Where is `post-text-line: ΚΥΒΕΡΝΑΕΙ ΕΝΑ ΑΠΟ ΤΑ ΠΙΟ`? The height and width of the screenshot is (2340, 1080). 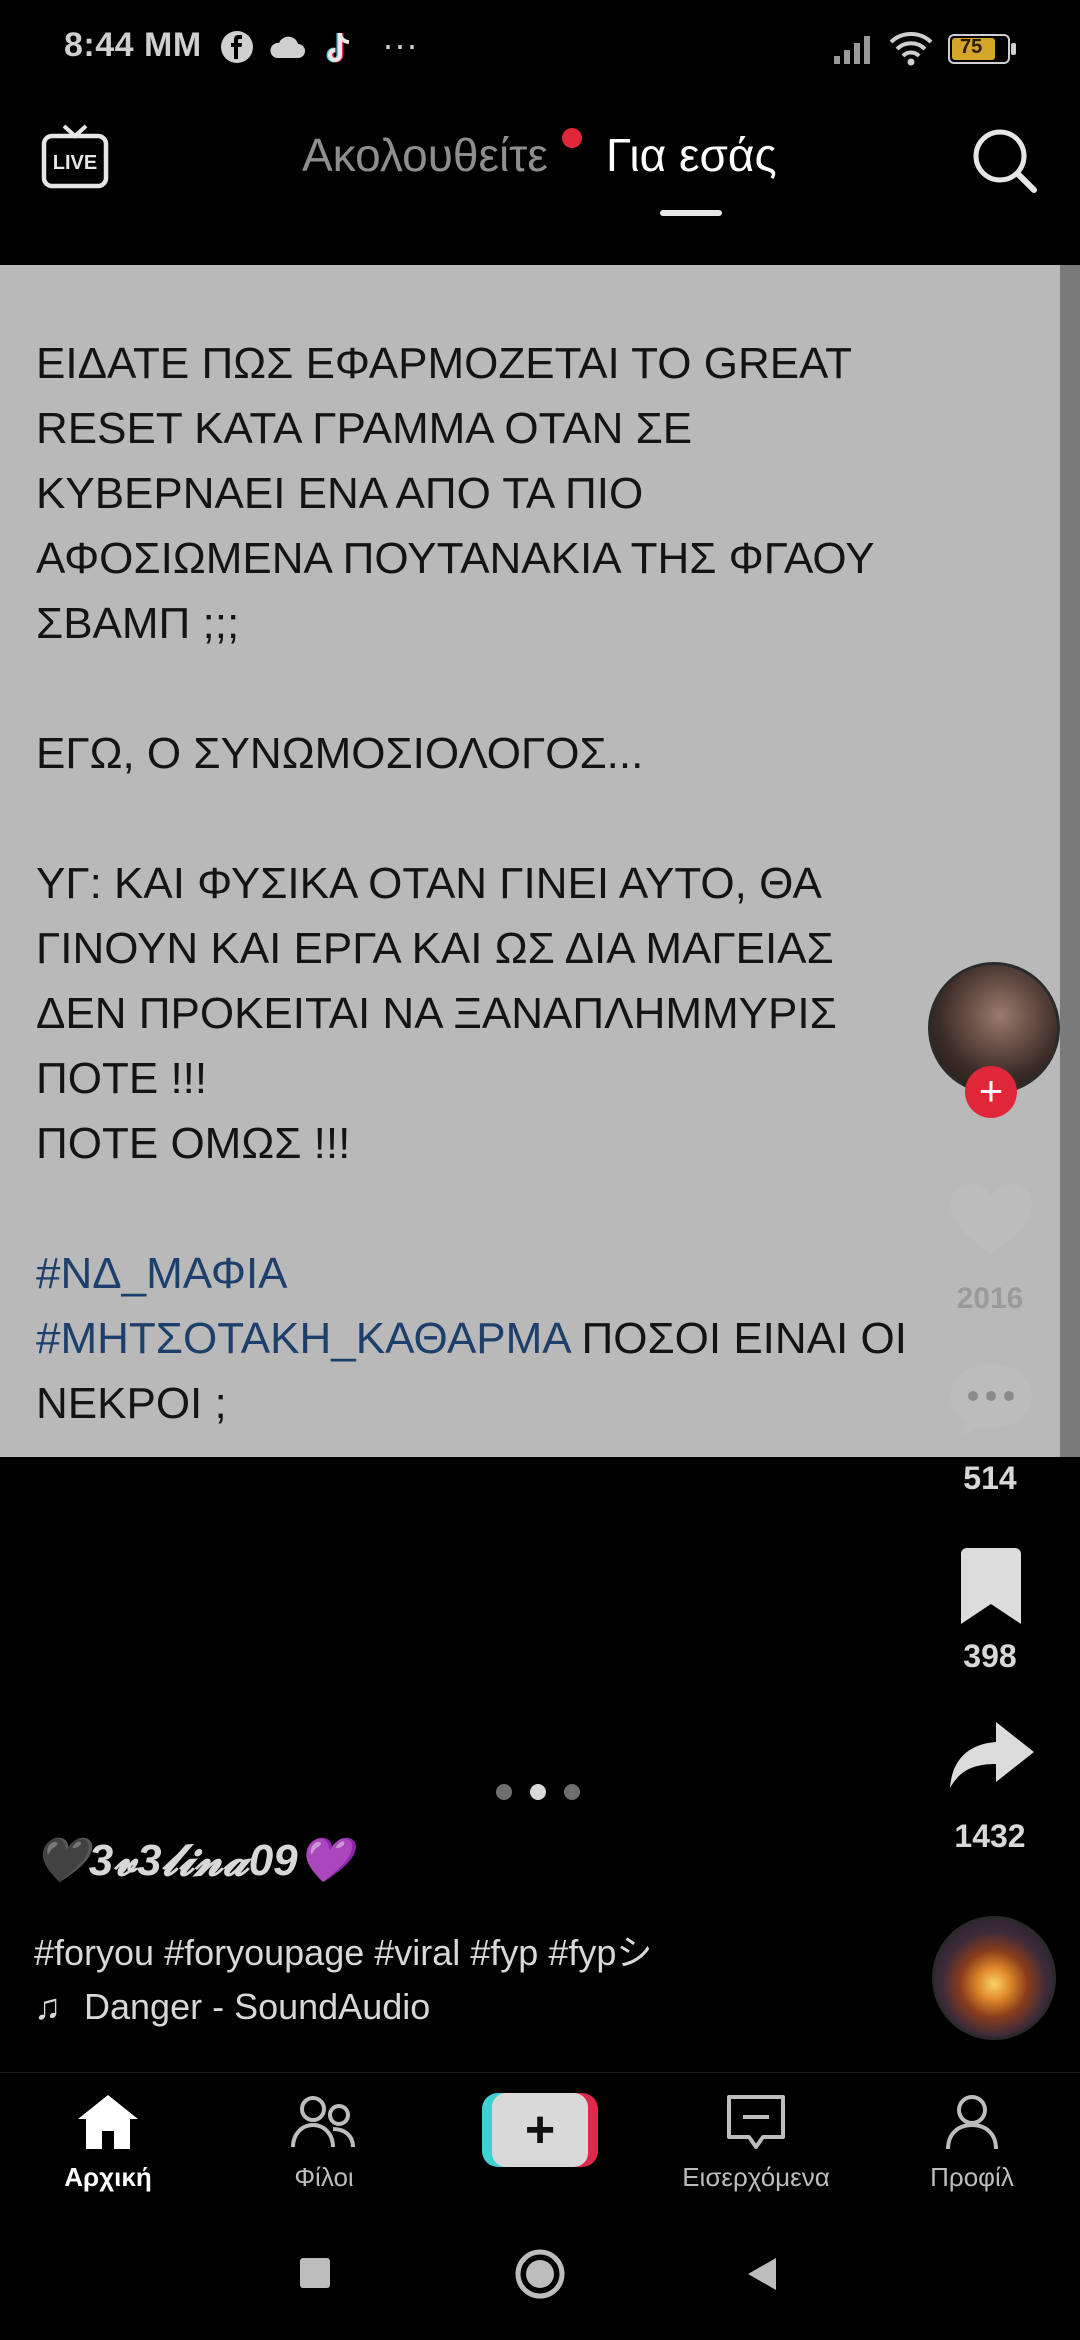
post-text-line: ΚΥΒΕΡΝΑΕΙ ΕΝΑ ΑΠΟ ΤΑ ΠΙΟ is located at coordinates (340, 493).